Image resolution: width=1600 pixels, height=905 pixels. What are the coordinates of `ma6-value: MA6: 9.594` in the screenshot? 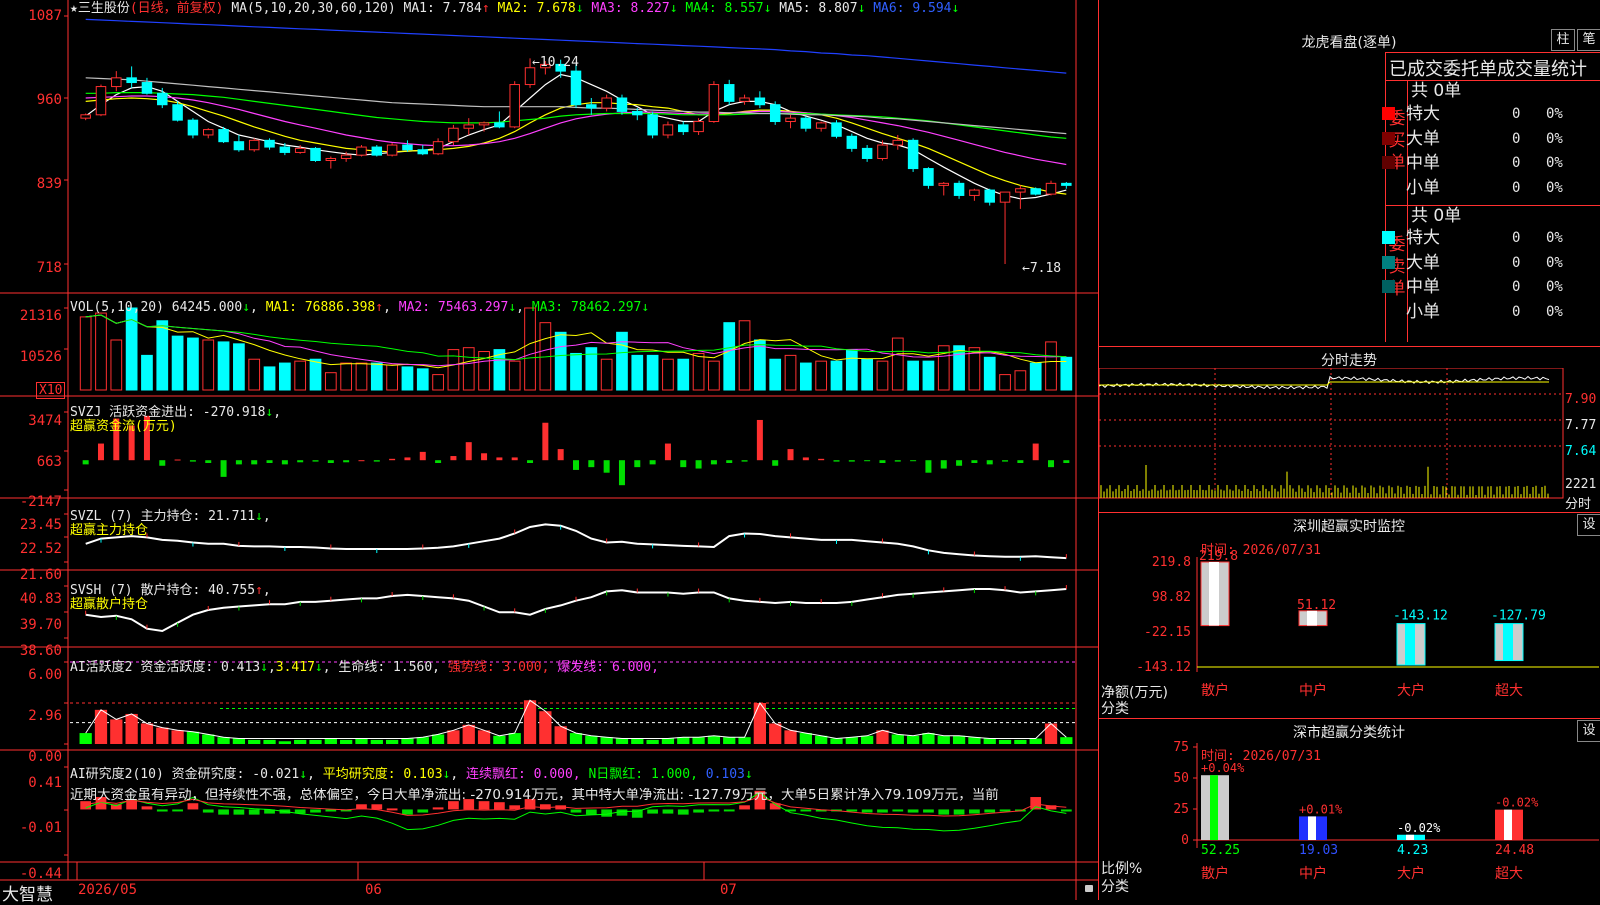 It's located at (912, 8).